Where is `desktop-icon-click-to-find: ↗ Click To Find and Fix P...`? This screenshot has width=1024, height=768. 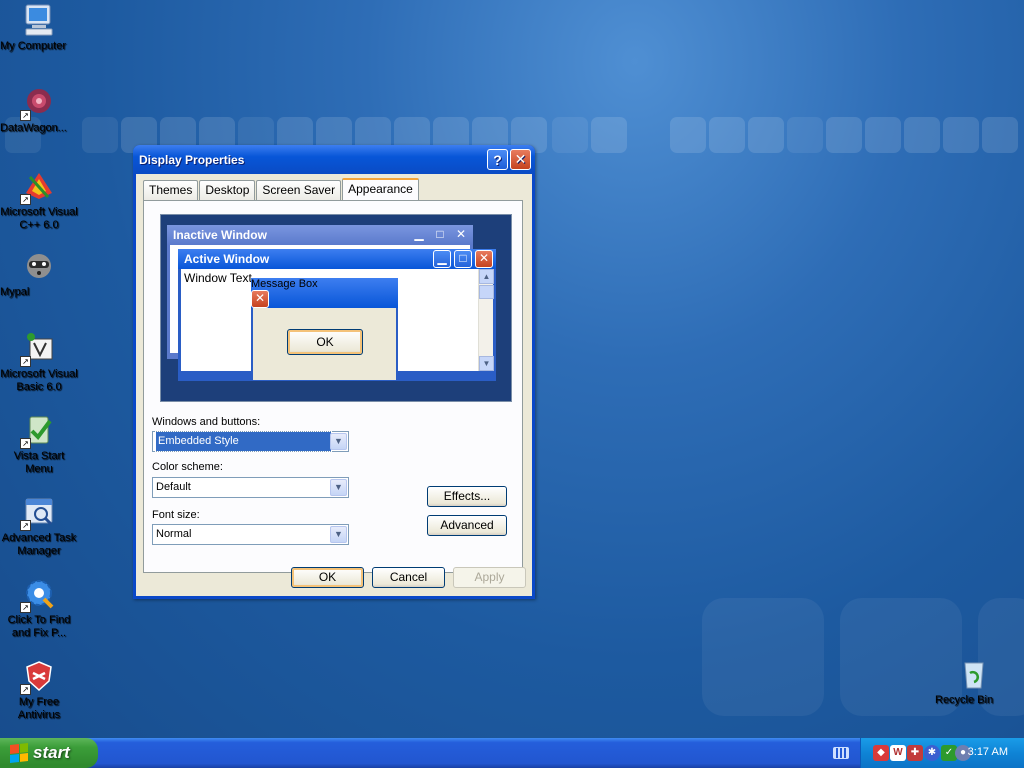
desktop-icon-click-to-find: ↗ Click To Find and Fix P... is located at coordinates (39, 608).